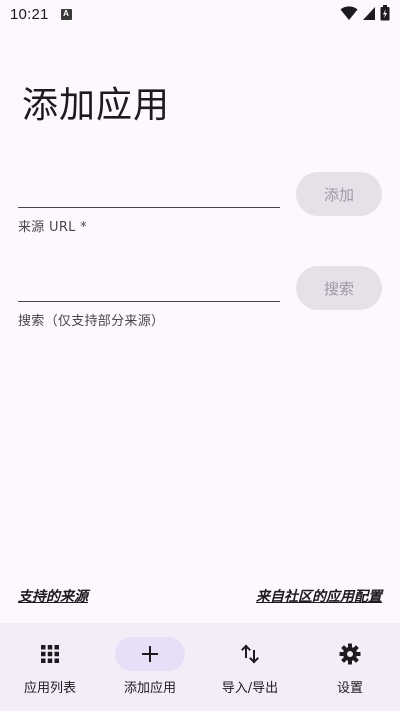  What do you see at coordinates (149, 190) in the screenshot?
I see `source-url-input` at bounding box center [149, 190].